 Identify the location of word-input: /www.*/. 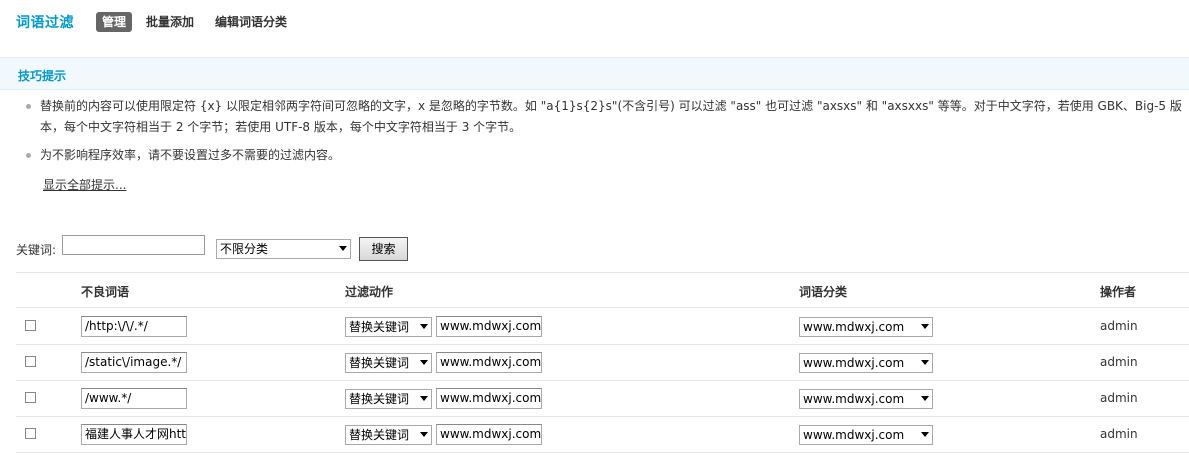
(134, 398).